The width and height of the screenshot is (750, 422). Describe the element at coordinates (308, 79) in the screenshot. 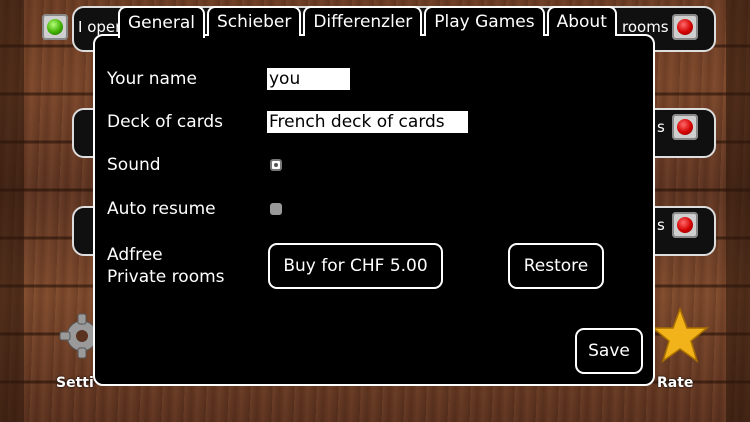

I see `name-input: you` at that location.